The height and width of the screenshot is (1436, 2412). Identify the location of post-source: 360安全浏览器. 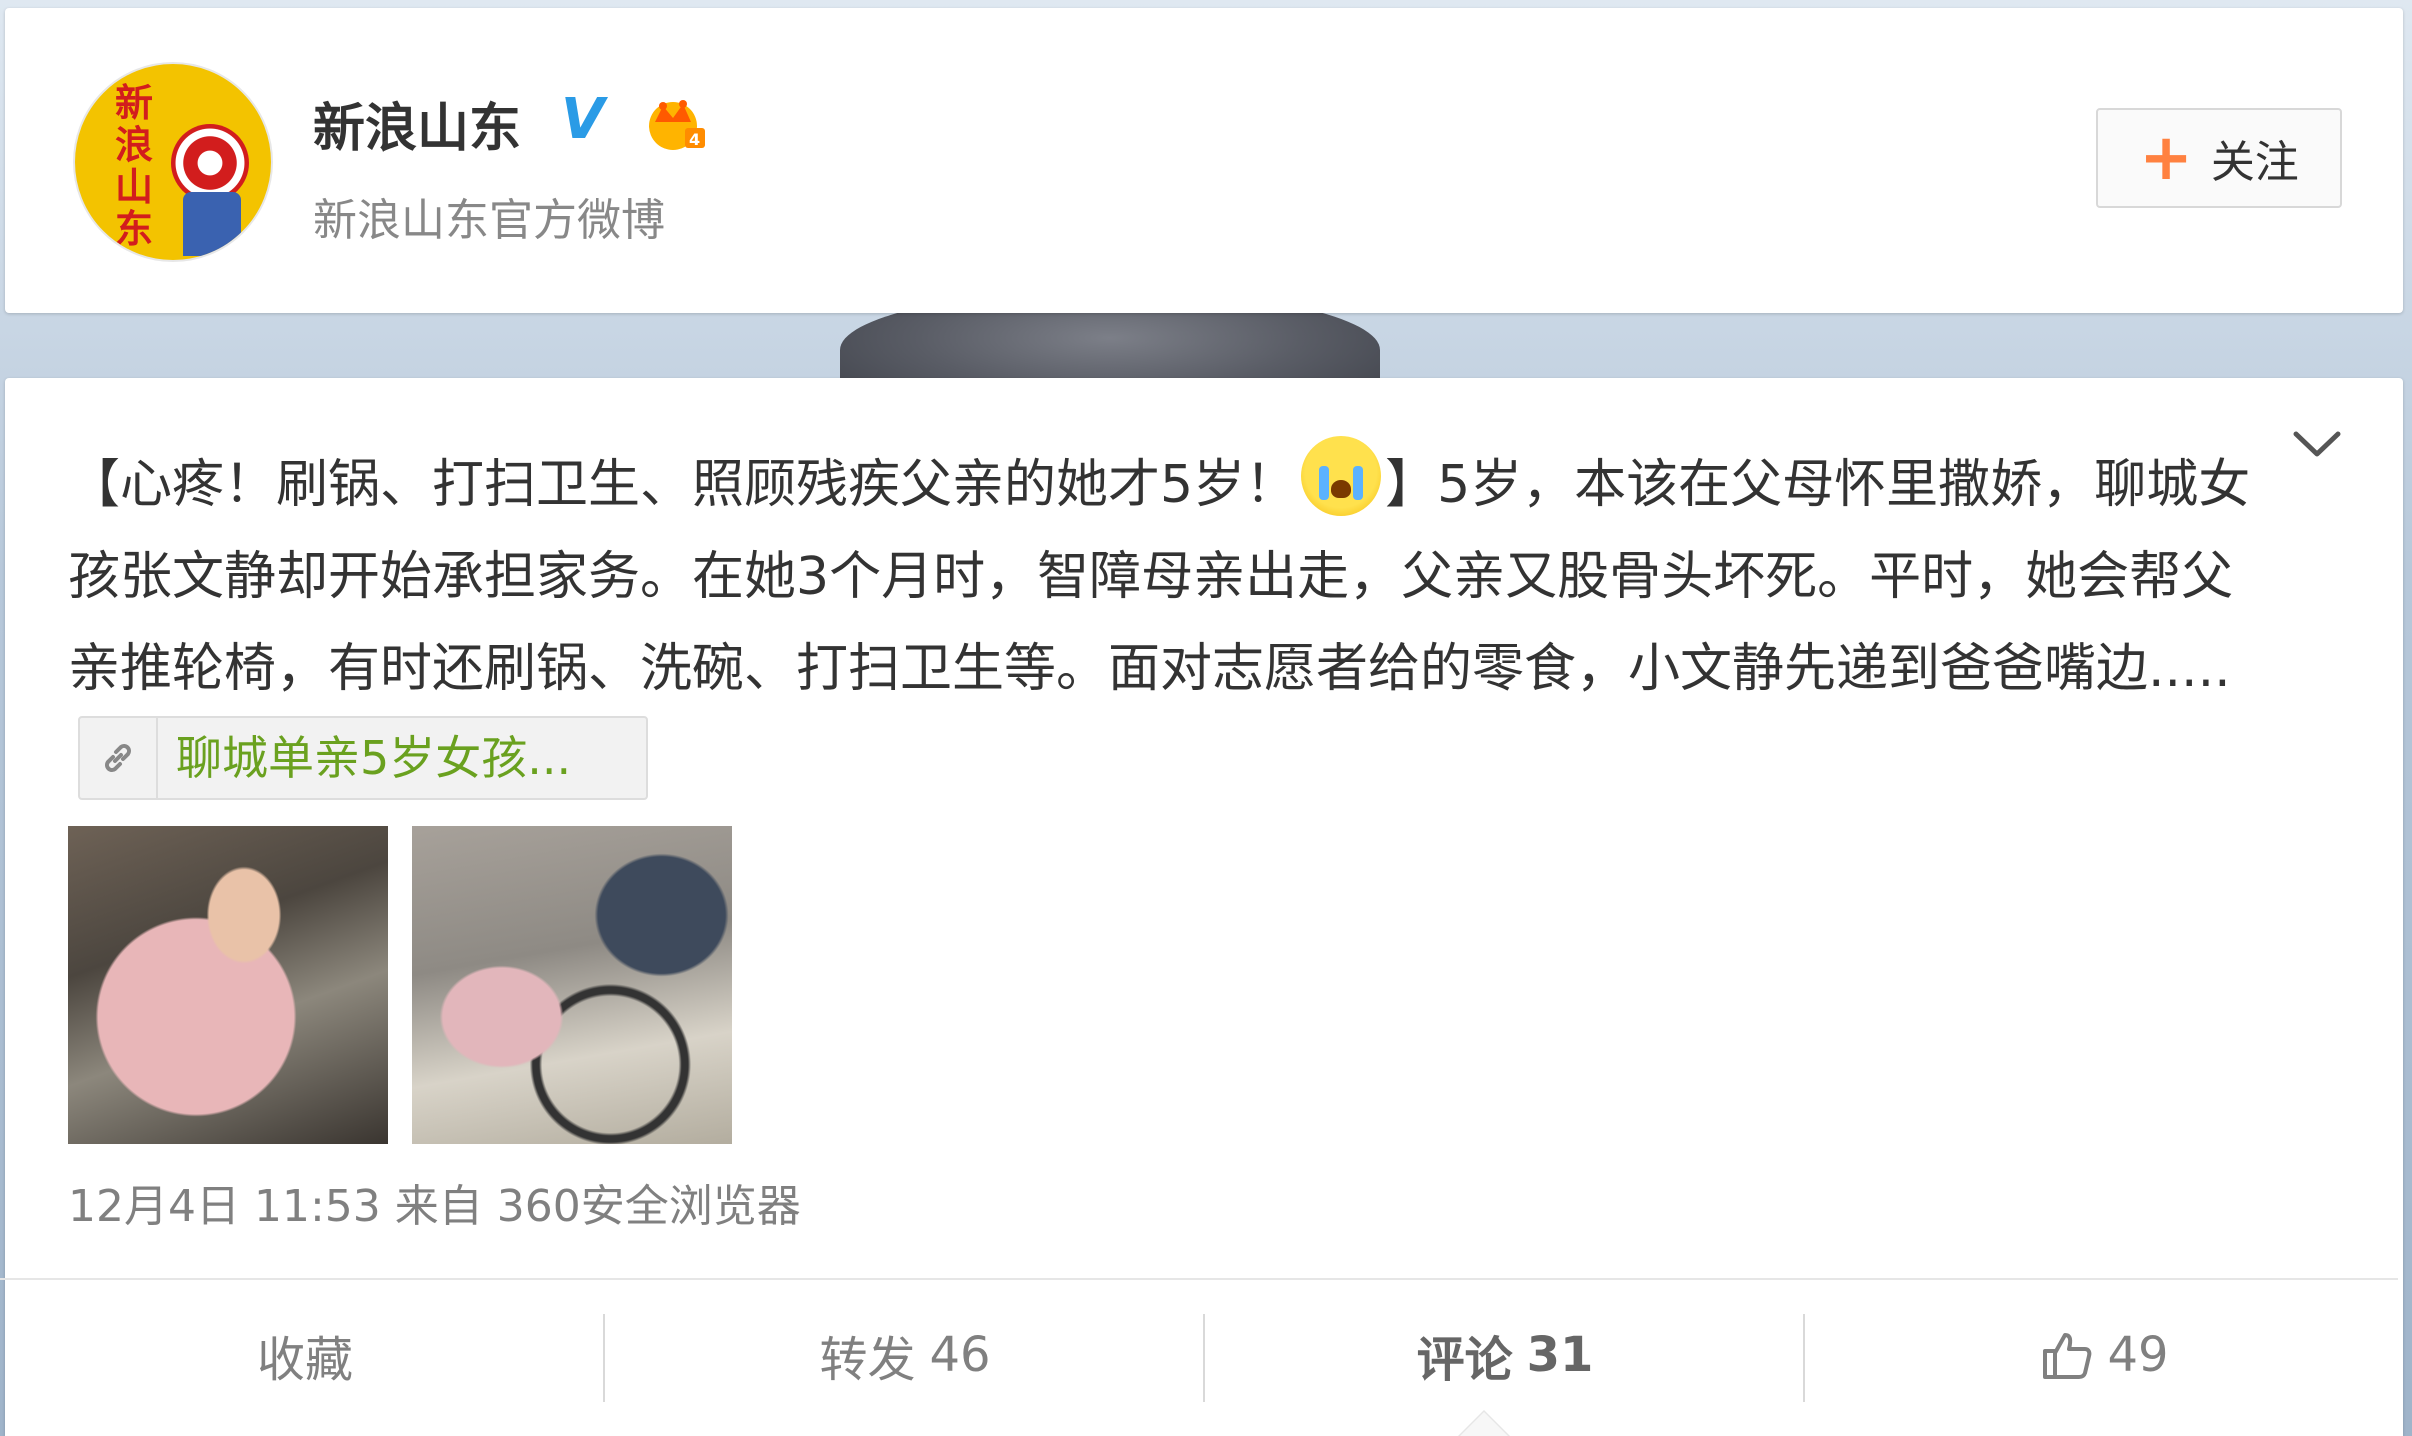
(649, 1206).